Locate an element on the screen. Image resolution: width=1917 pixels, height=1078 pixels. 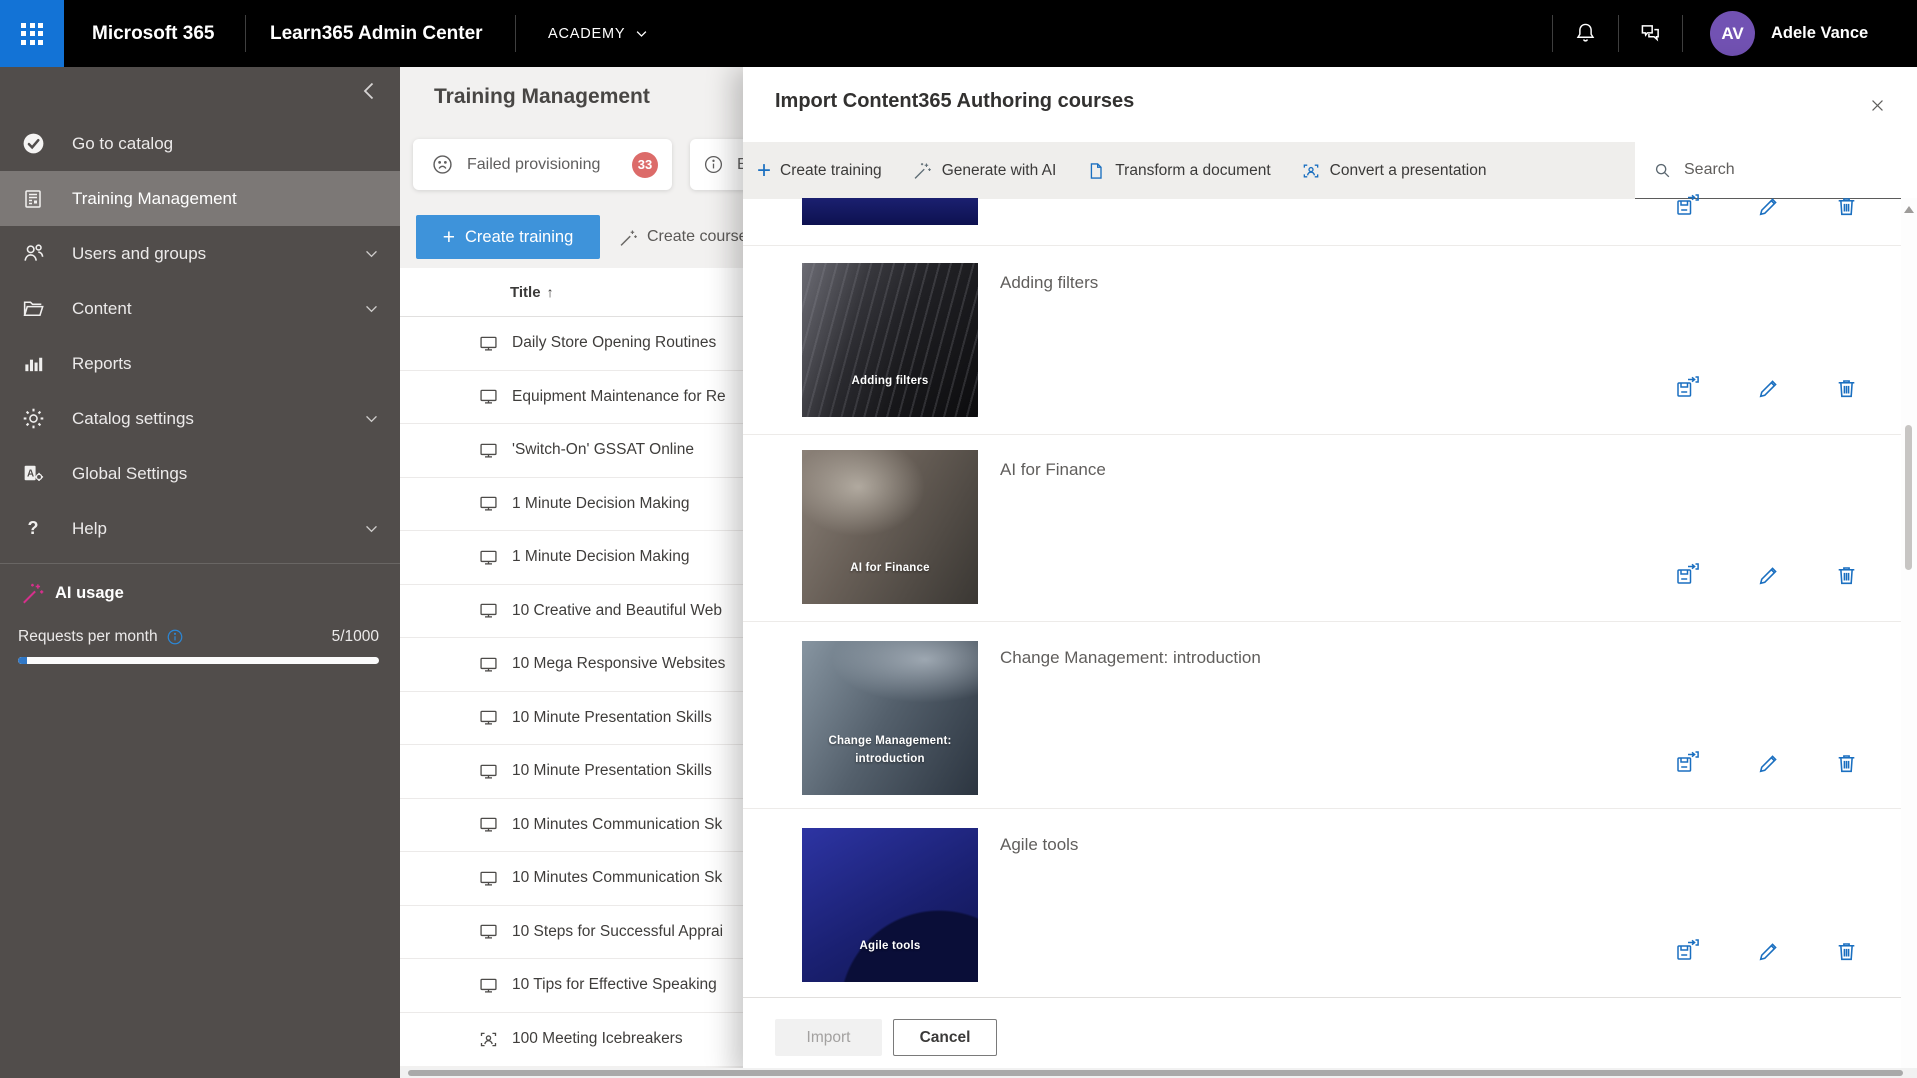
generate-with-ai-button: Generate with AI is located at coordinates (984, 170).